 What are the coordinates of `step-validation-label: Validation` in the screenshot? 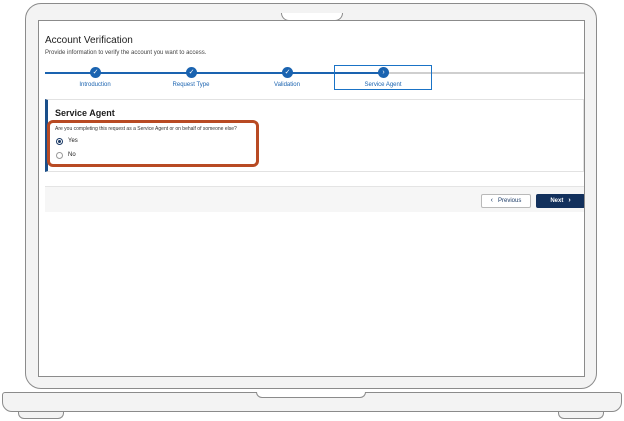 It's located at (287, 85).